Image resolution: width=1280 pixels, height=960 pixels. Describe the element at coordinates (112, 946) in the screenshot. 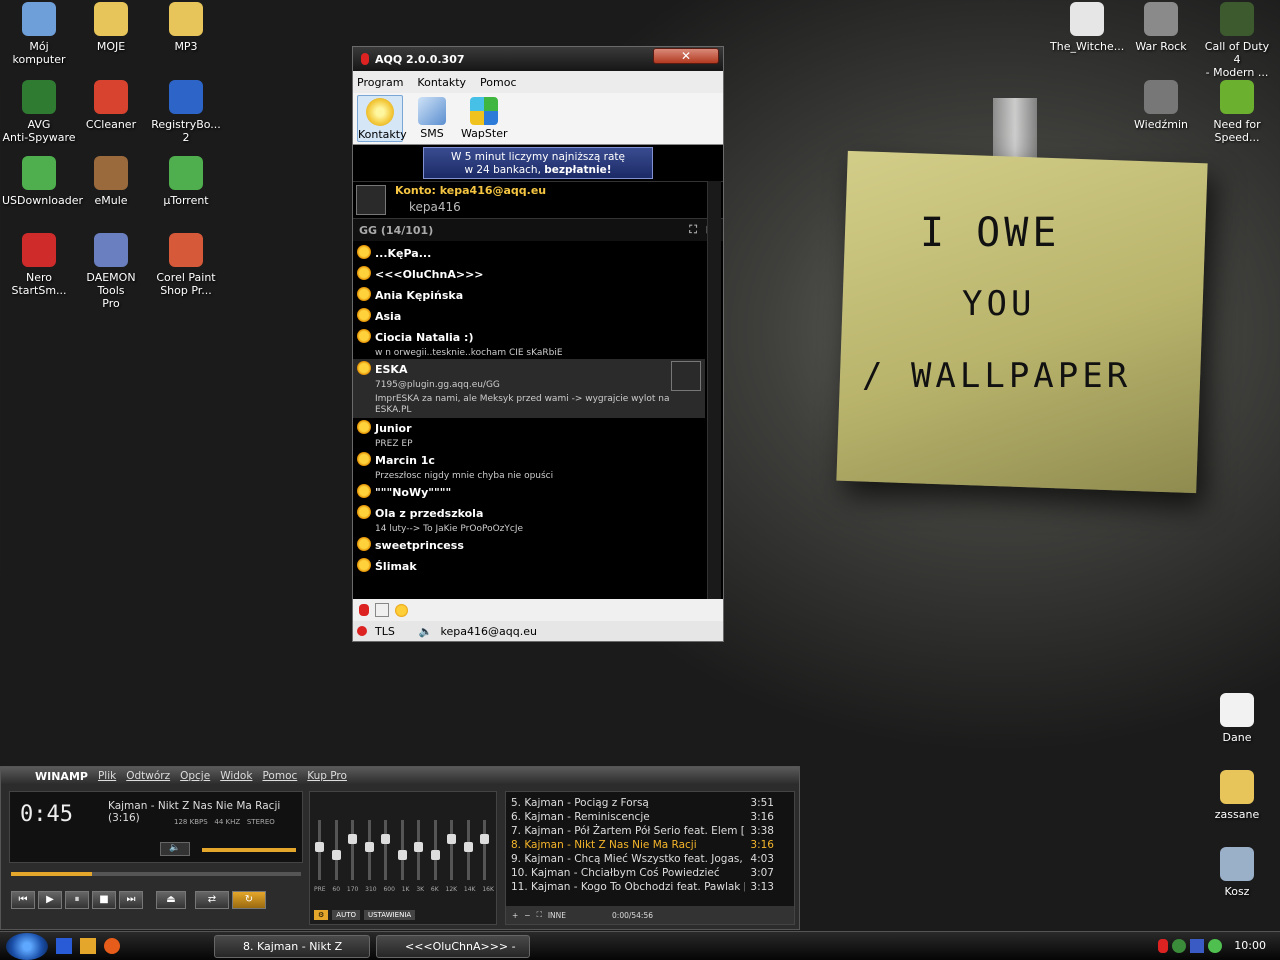

I see `firefox-icon` at that location.